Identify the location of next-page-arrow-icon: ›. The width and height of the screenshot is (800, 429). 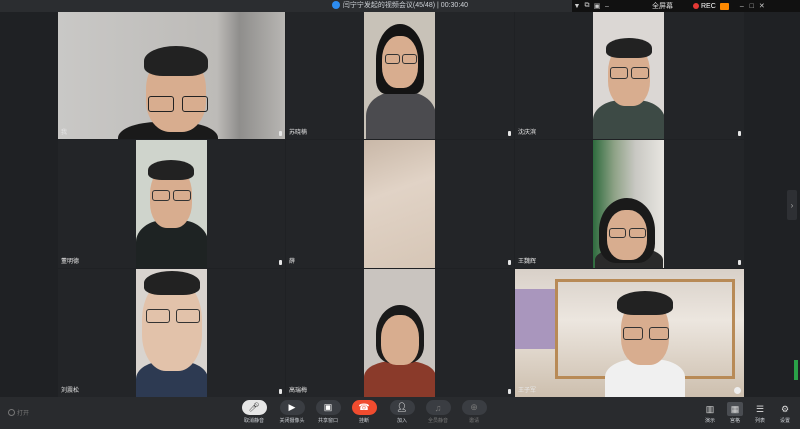
(792, 205).